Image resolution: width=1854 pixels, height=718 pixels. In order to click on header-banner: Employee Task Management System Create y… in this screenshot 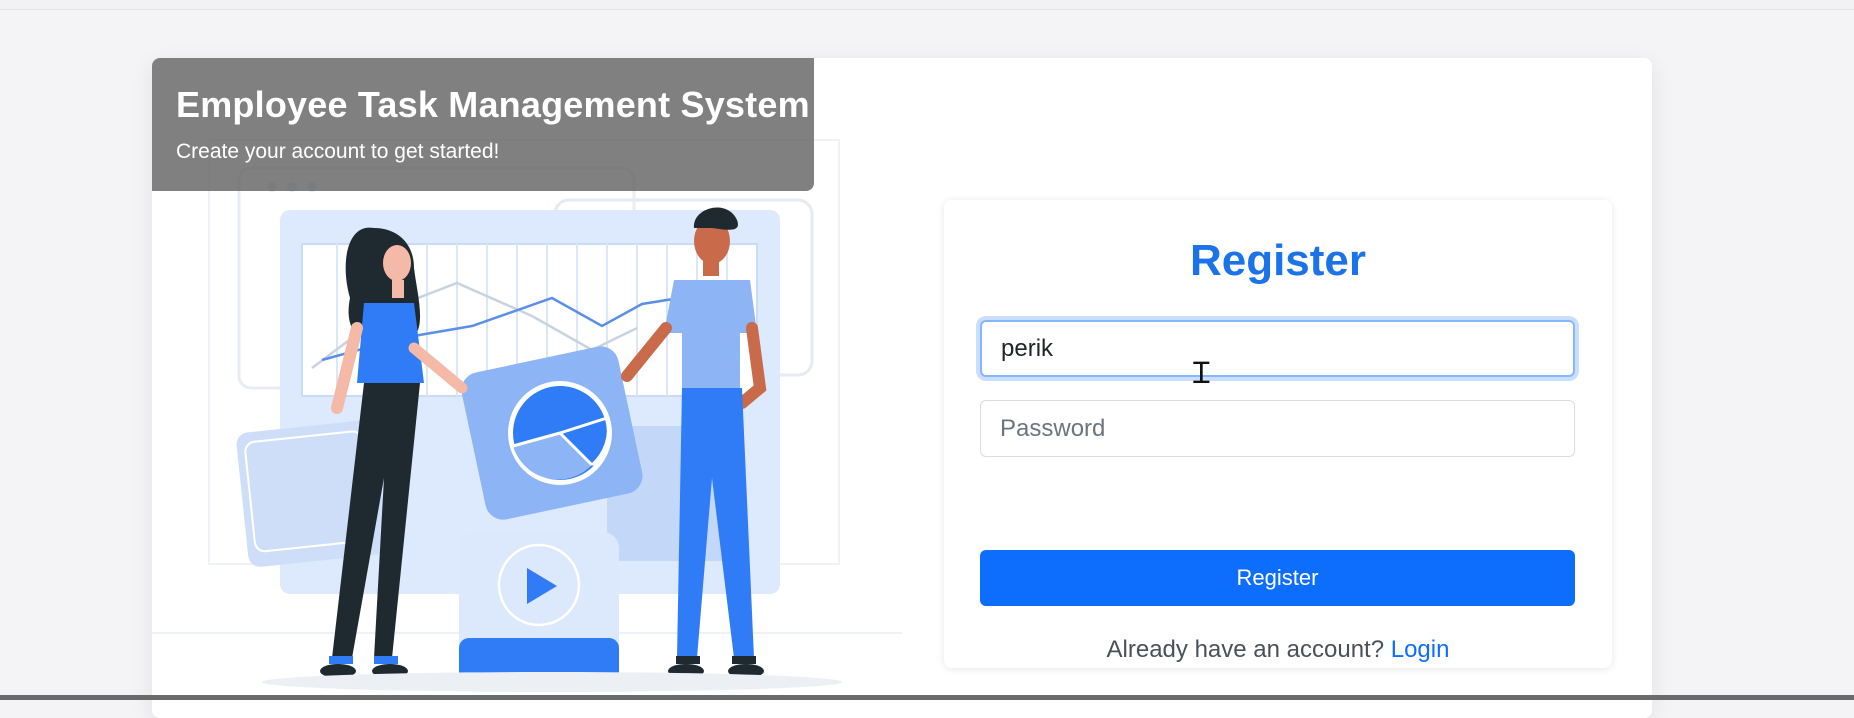, I will do `click(483, 124)`.